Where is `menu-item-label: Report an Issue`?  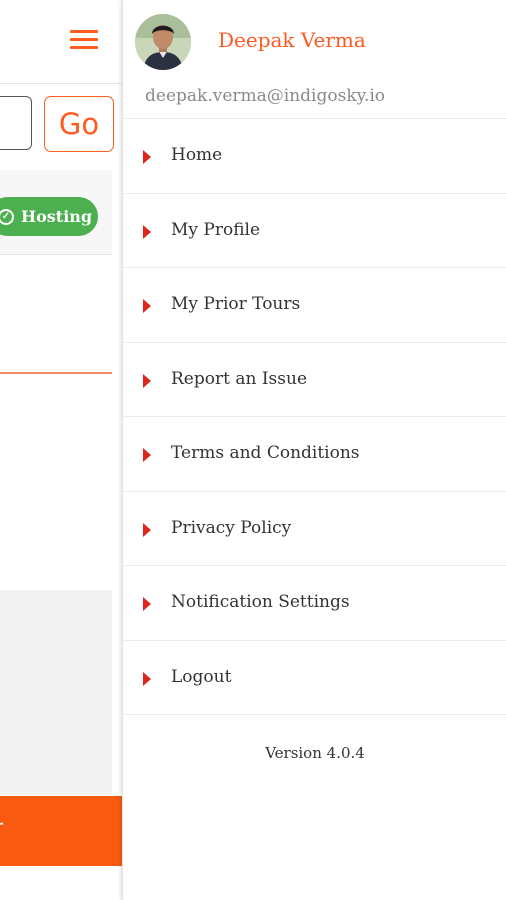 menu-item-label: Report an Issue is located at coordinates (239, 378).